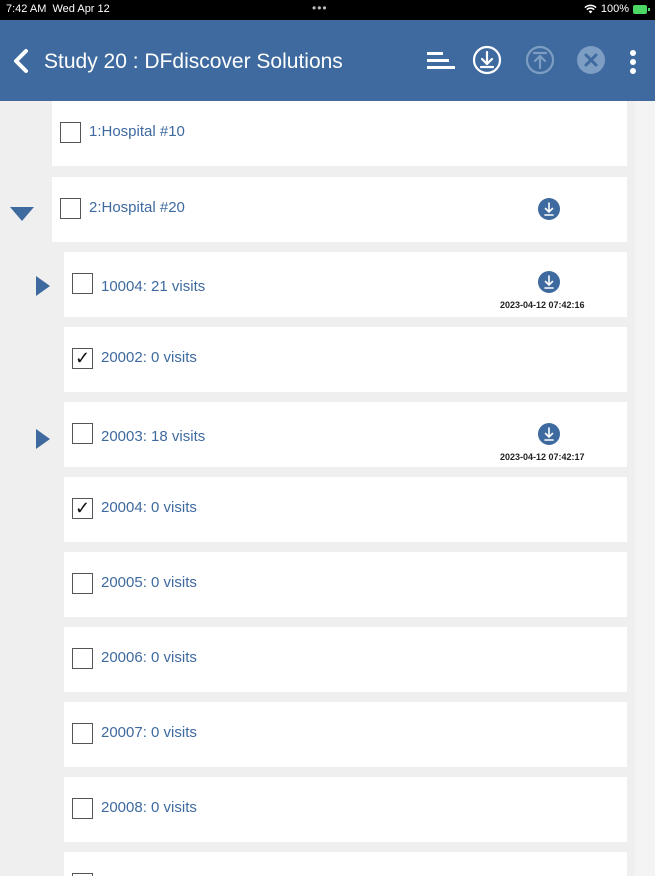  What do you see at coordinates (339, 209) in the screenshot?
I see `list-item-site: 2:Hospital #20` at bounding box center [339, 209].